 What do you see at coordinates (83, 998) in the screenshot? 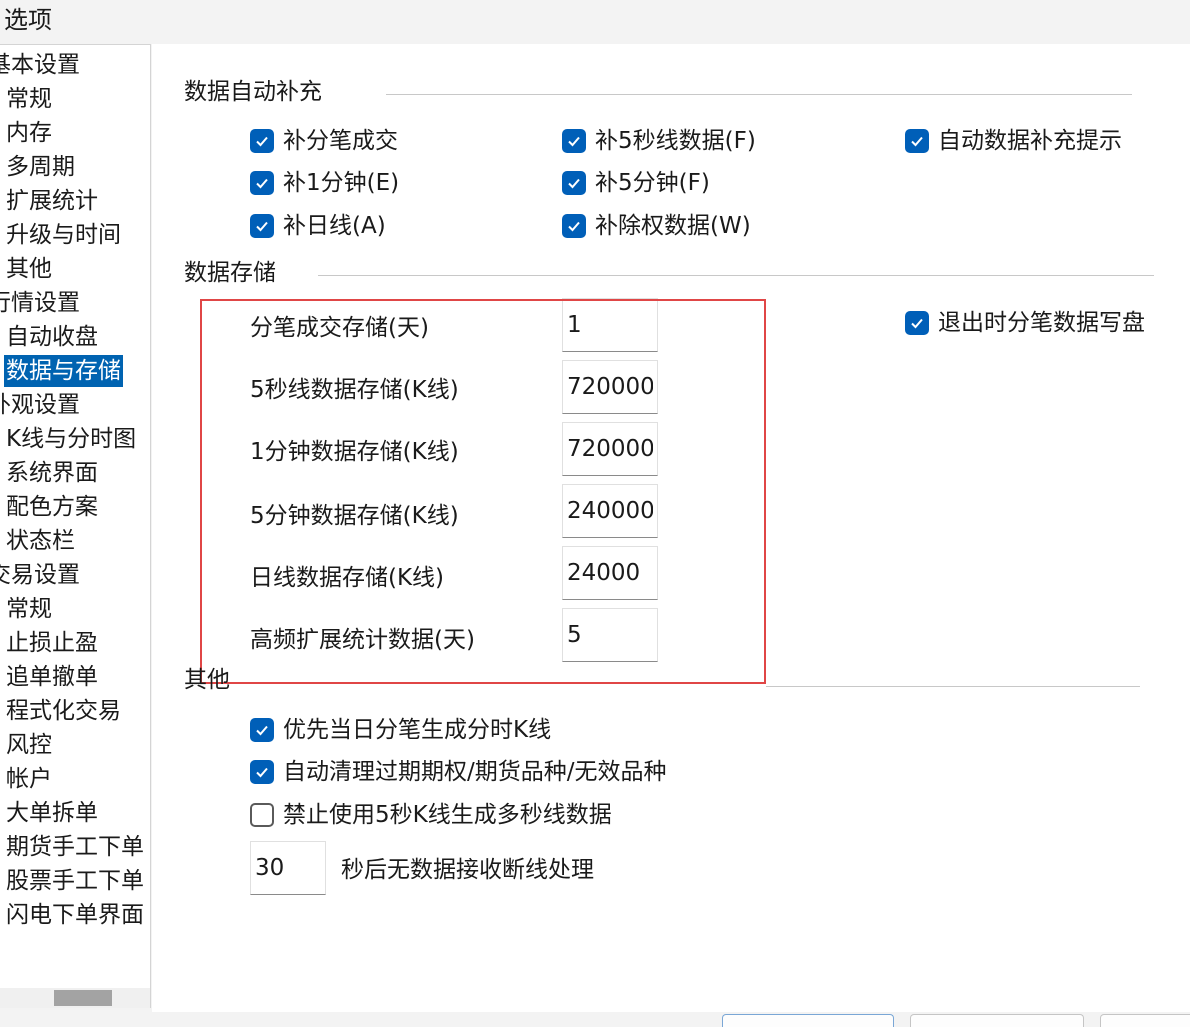
I see `scrollbar-thumb` at bounding box center [83, 998].